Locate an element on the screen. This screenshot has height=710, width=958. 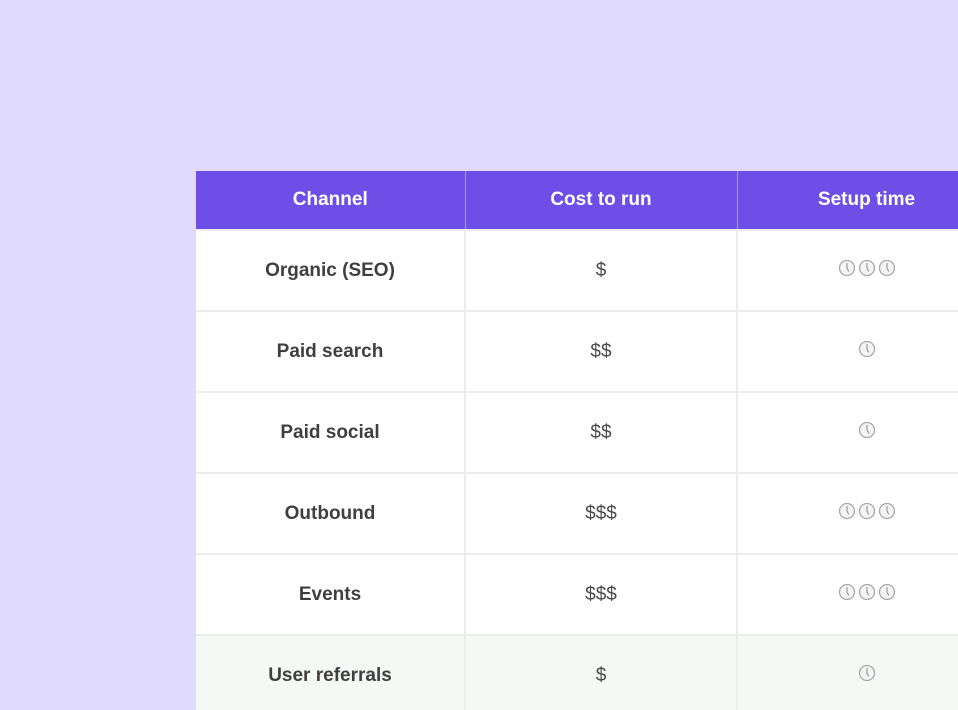
channel-cell: Outbound is located at coordinates (331, 513).